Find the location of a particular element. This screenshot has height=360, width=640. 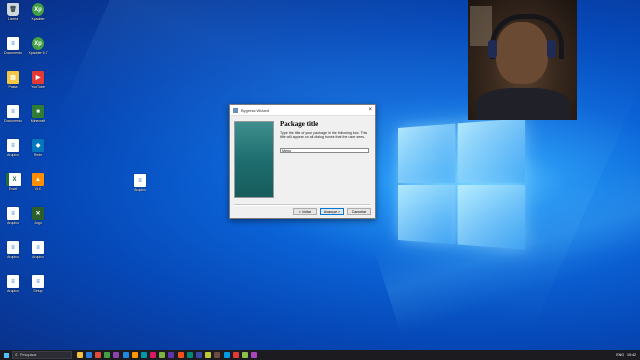

desktop-shortcut: ✕ Jogo is located at coordinates (38, 216).